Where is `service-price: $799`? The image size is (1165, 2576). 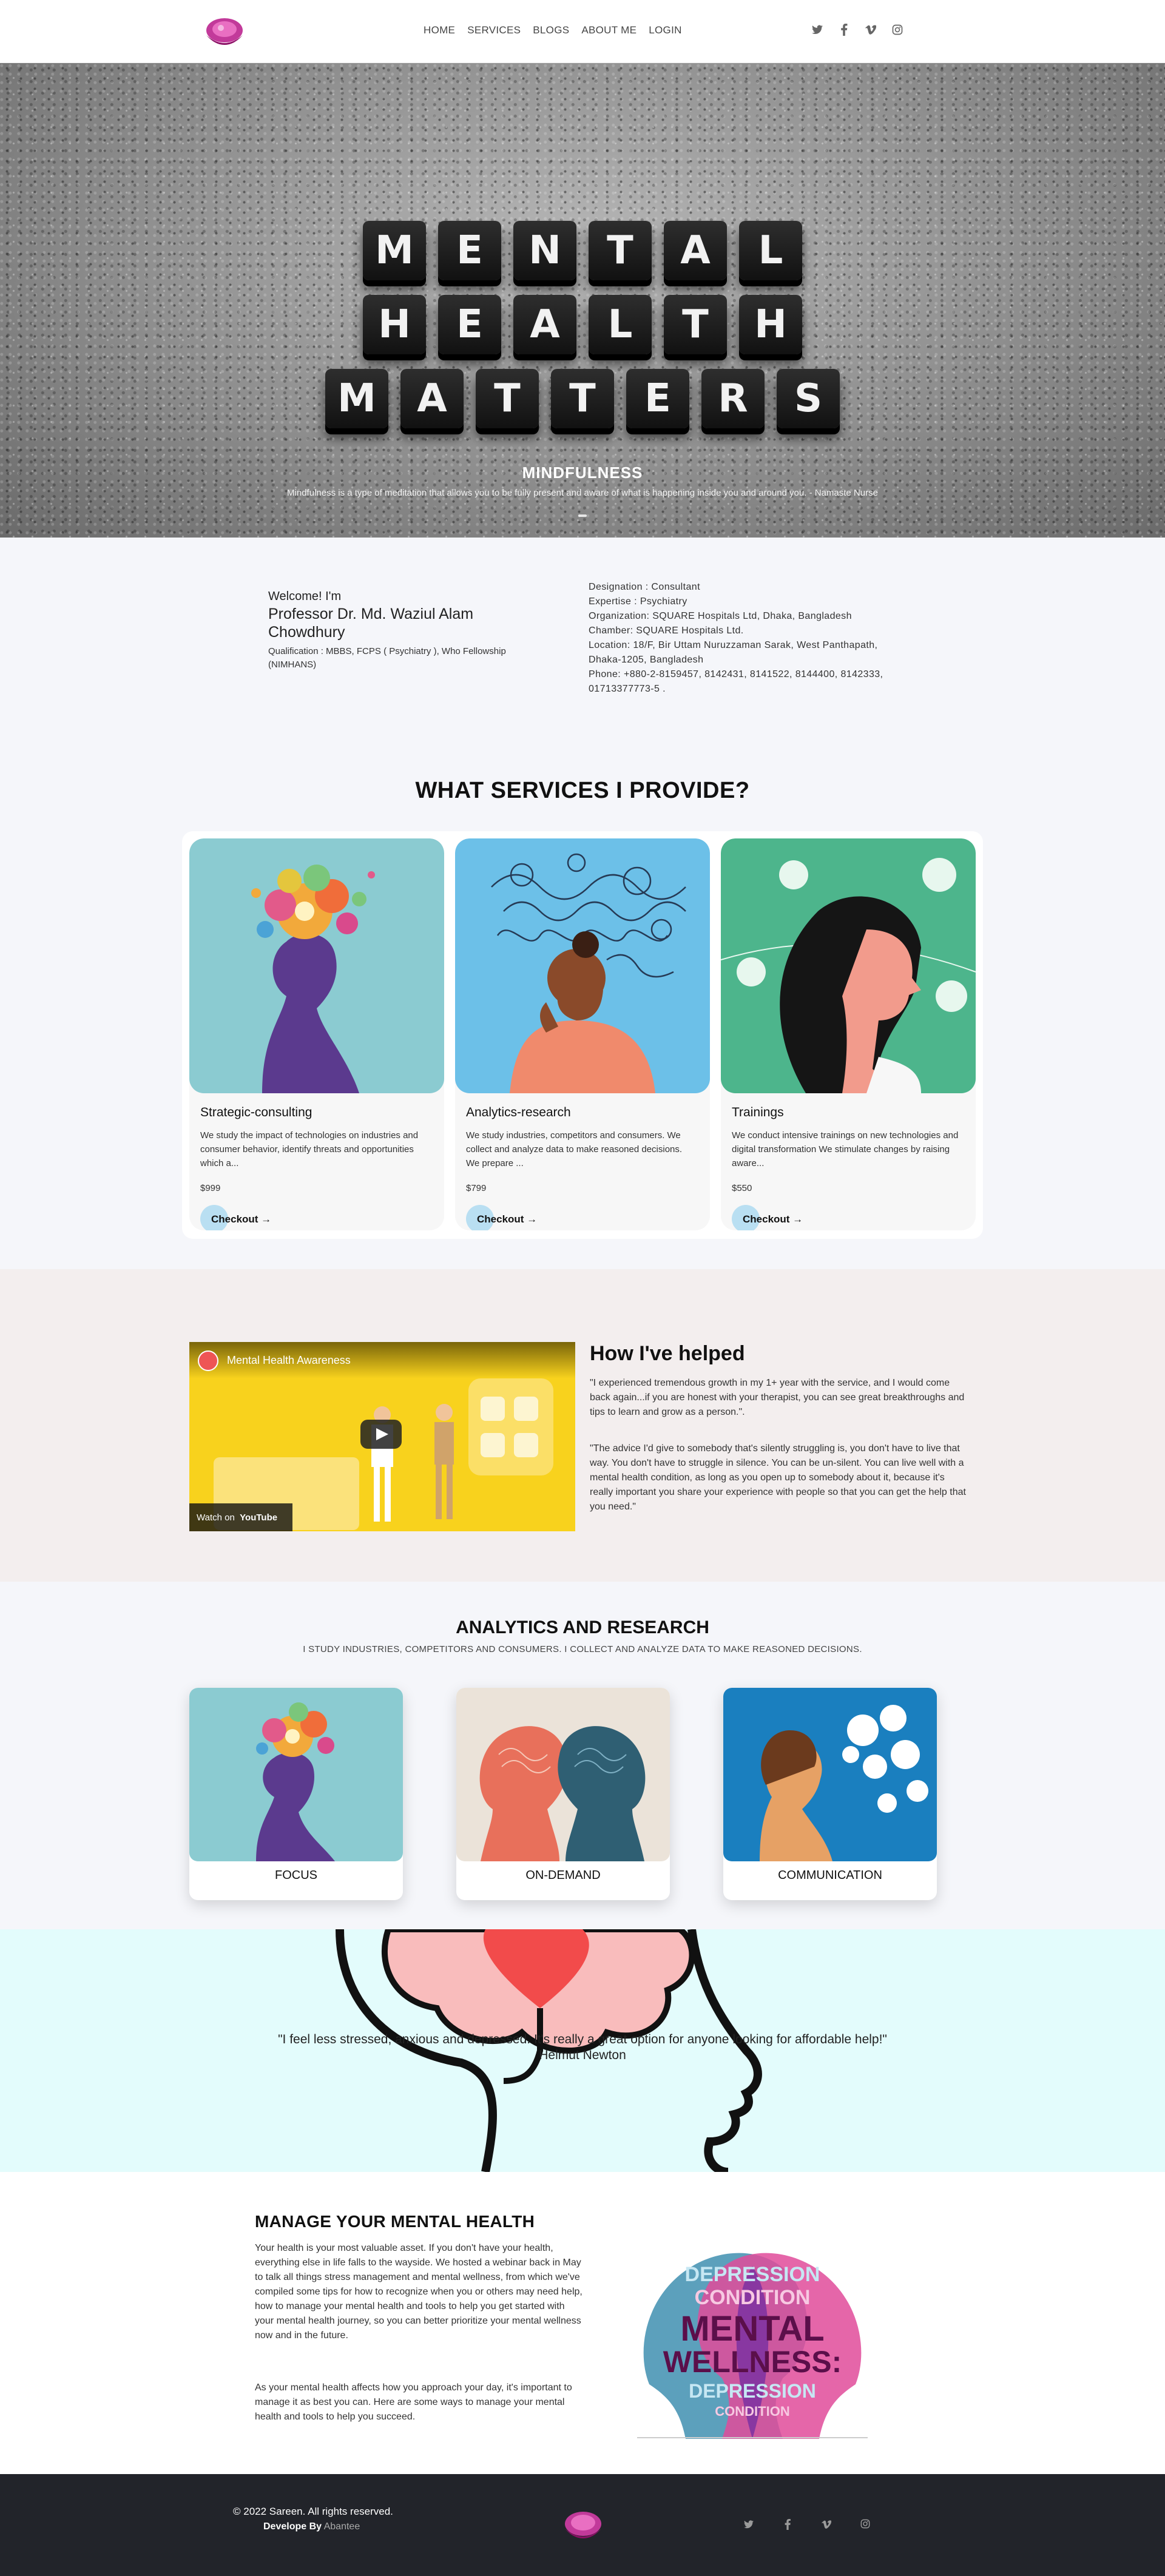 service-price: $799 is located at coordinates (477, 1188).